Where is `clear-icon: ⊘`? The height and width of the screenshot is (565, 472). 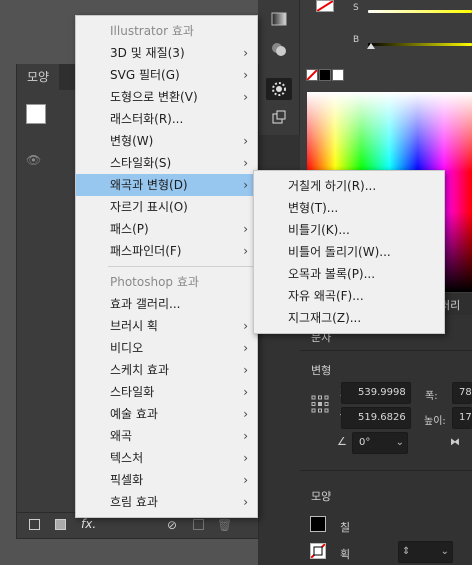
clear-icon: ⊘ is located at coordinates (172, 525).